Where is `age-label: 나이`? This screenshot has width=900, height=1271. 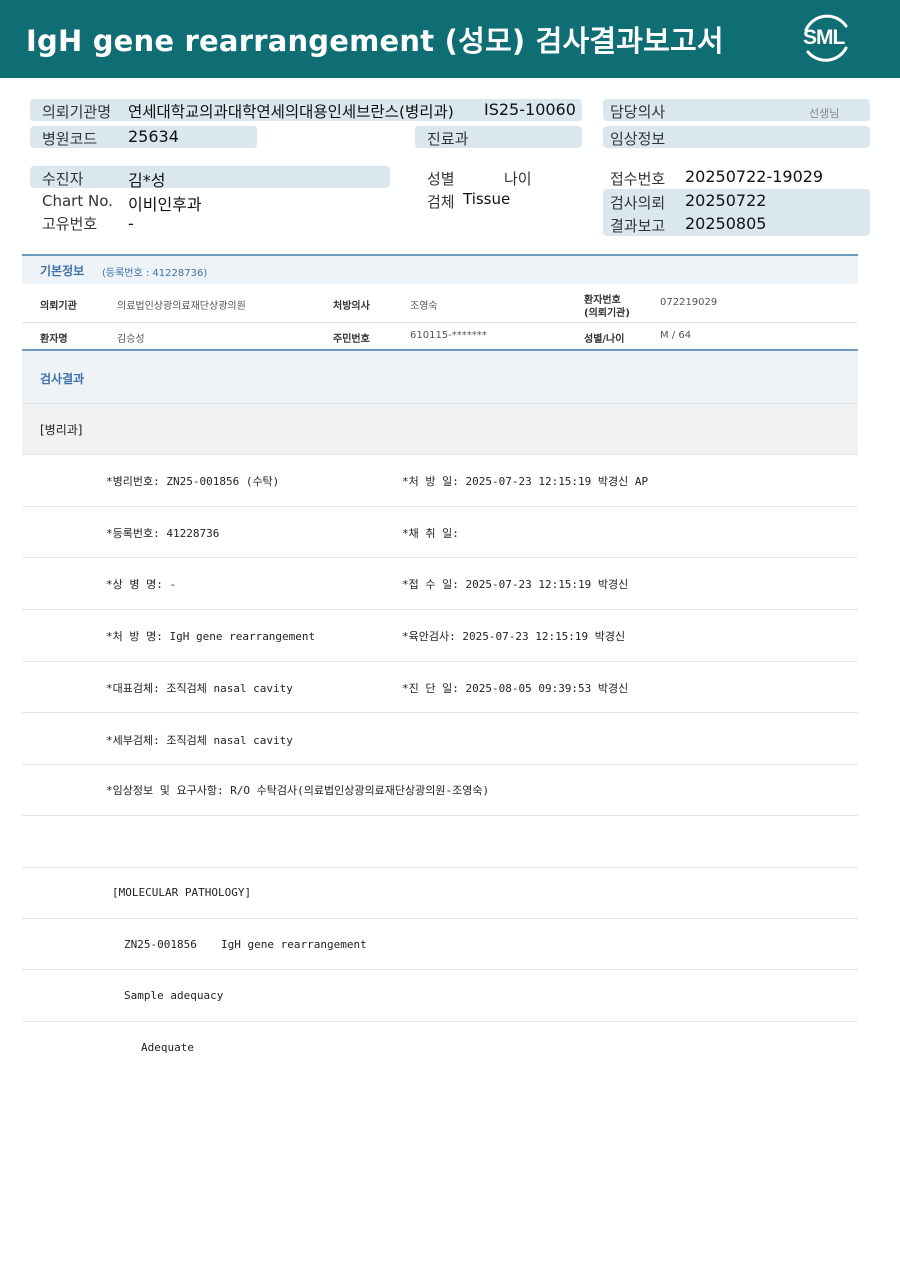
age-label: 나이 is located at coordinates (518, 179).